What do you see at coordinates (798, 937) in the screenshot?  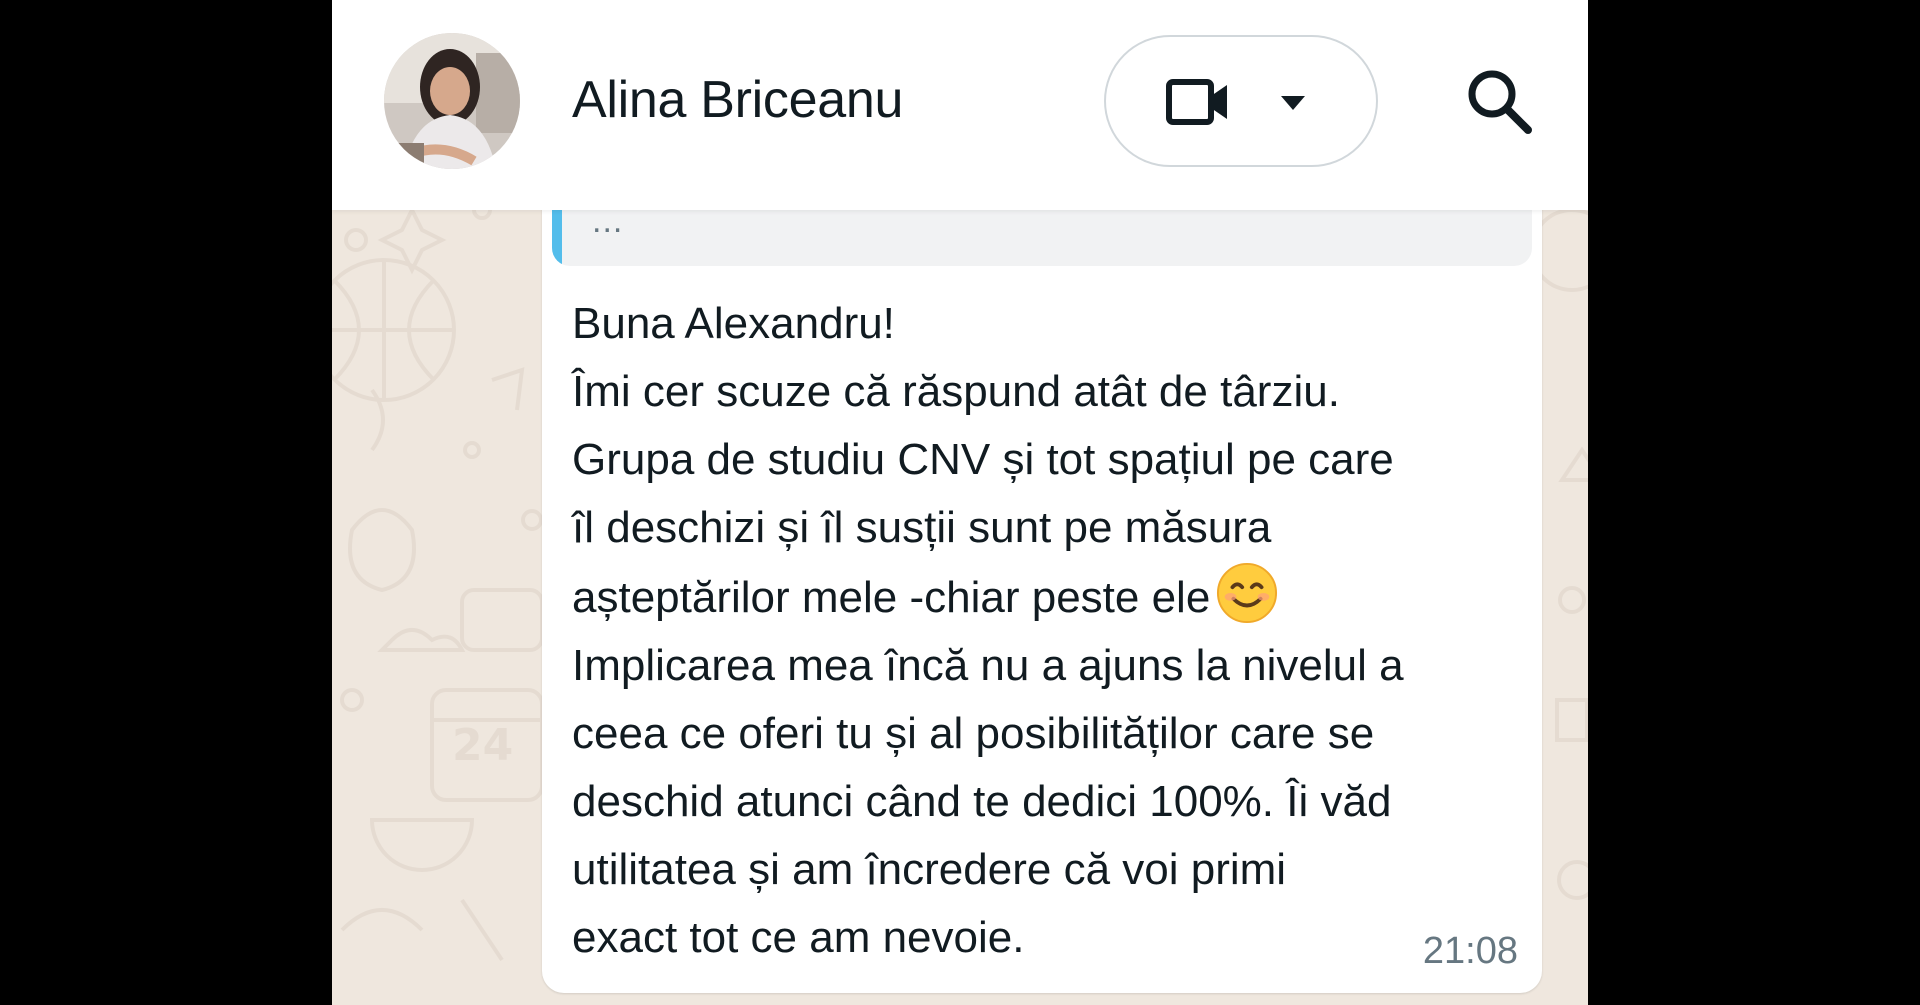 I see `message-line: exact tot ce am nevoie.` at bounding box center [798, 937].